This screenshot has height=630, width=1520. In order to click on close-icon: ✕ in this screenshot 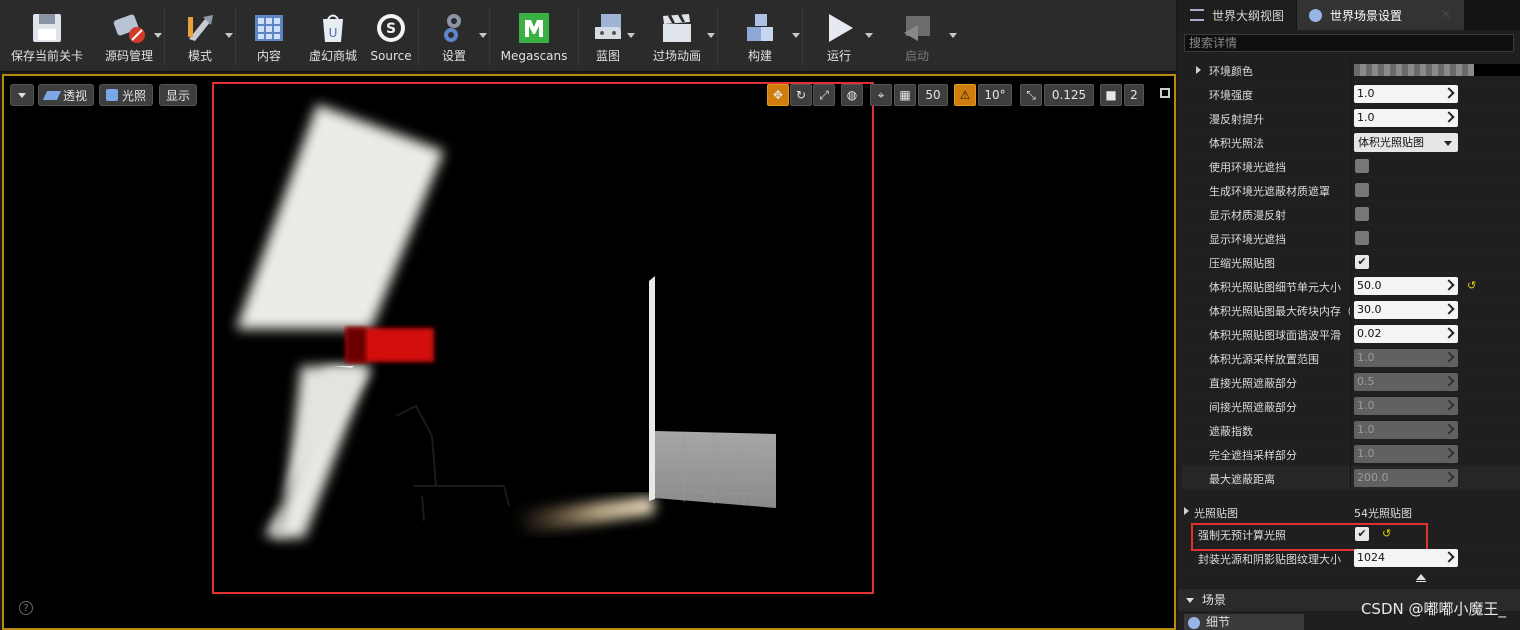, I will do `click(1446, 15)`.